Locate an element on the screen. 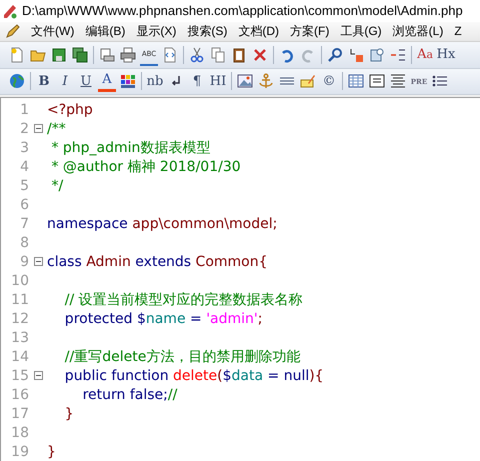 This screenshot has height=461, width=480. window-title: D:\amp\WWW\www.phpnanshen.com\application\common\model\Admin.php is located at coordinates (242, 10).